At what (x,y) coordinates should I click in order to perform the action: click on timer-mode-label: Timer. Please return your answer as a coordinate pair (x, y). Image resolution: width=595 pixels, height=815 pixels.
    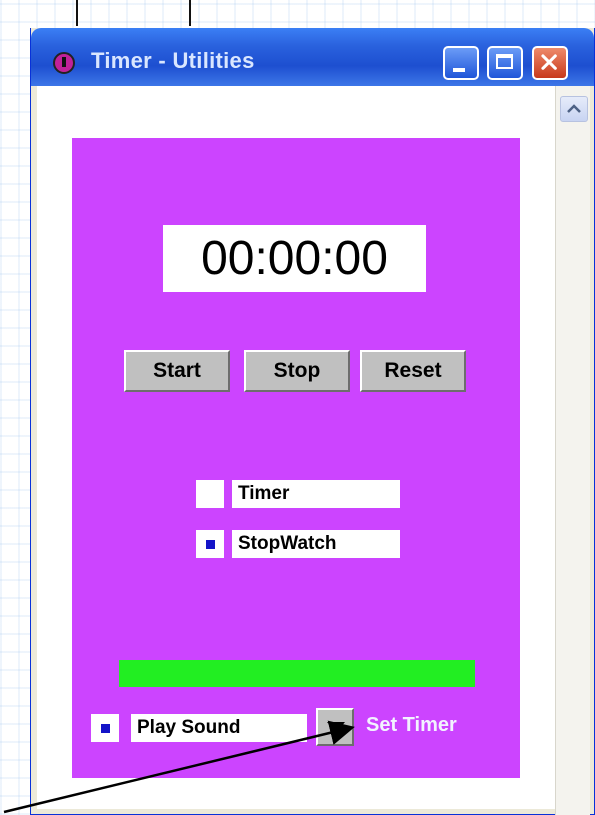
    Looking at the image, I should click on (316, 494).